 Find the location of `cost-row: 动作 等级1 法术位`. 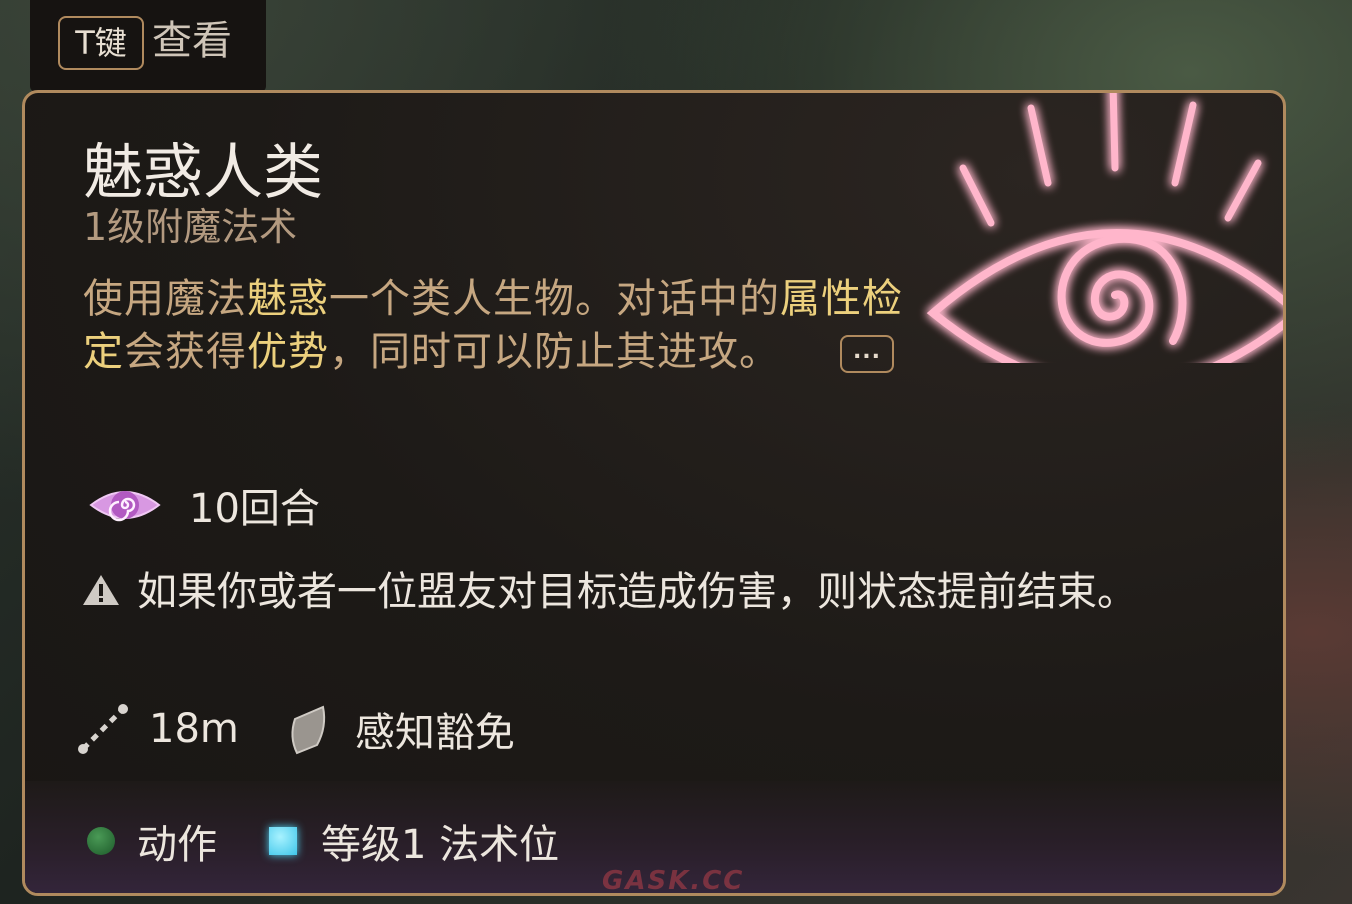

cost-row: 动作 等级1 法术位 is located at coordinates (323, 841).